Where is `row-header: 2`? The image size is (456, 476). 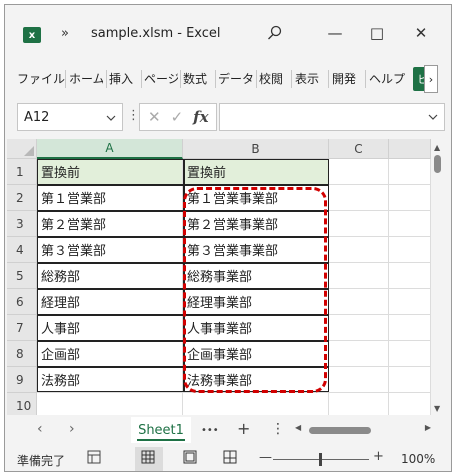 row-header: 2 is located at coordinates (22, 198).